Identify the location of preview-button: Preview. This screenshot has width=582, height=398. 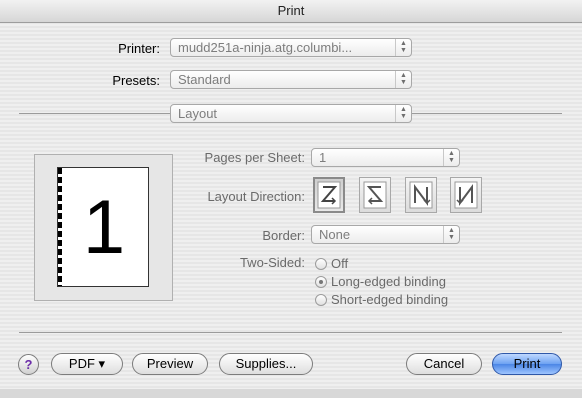
(170, 364).